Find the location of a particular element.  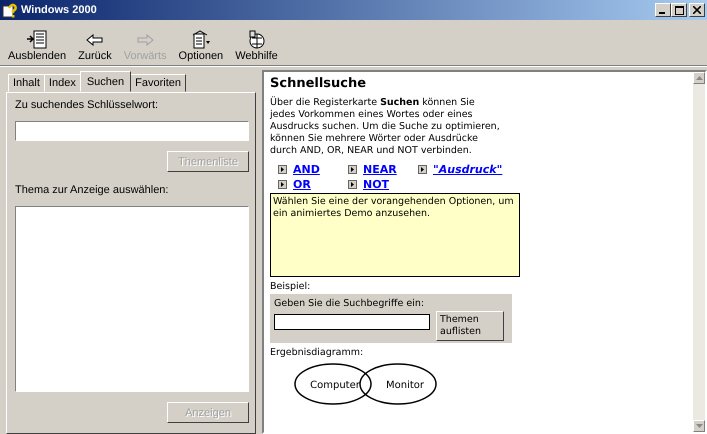

toolbar-button: Zurück is located at coordinates (95, 46).